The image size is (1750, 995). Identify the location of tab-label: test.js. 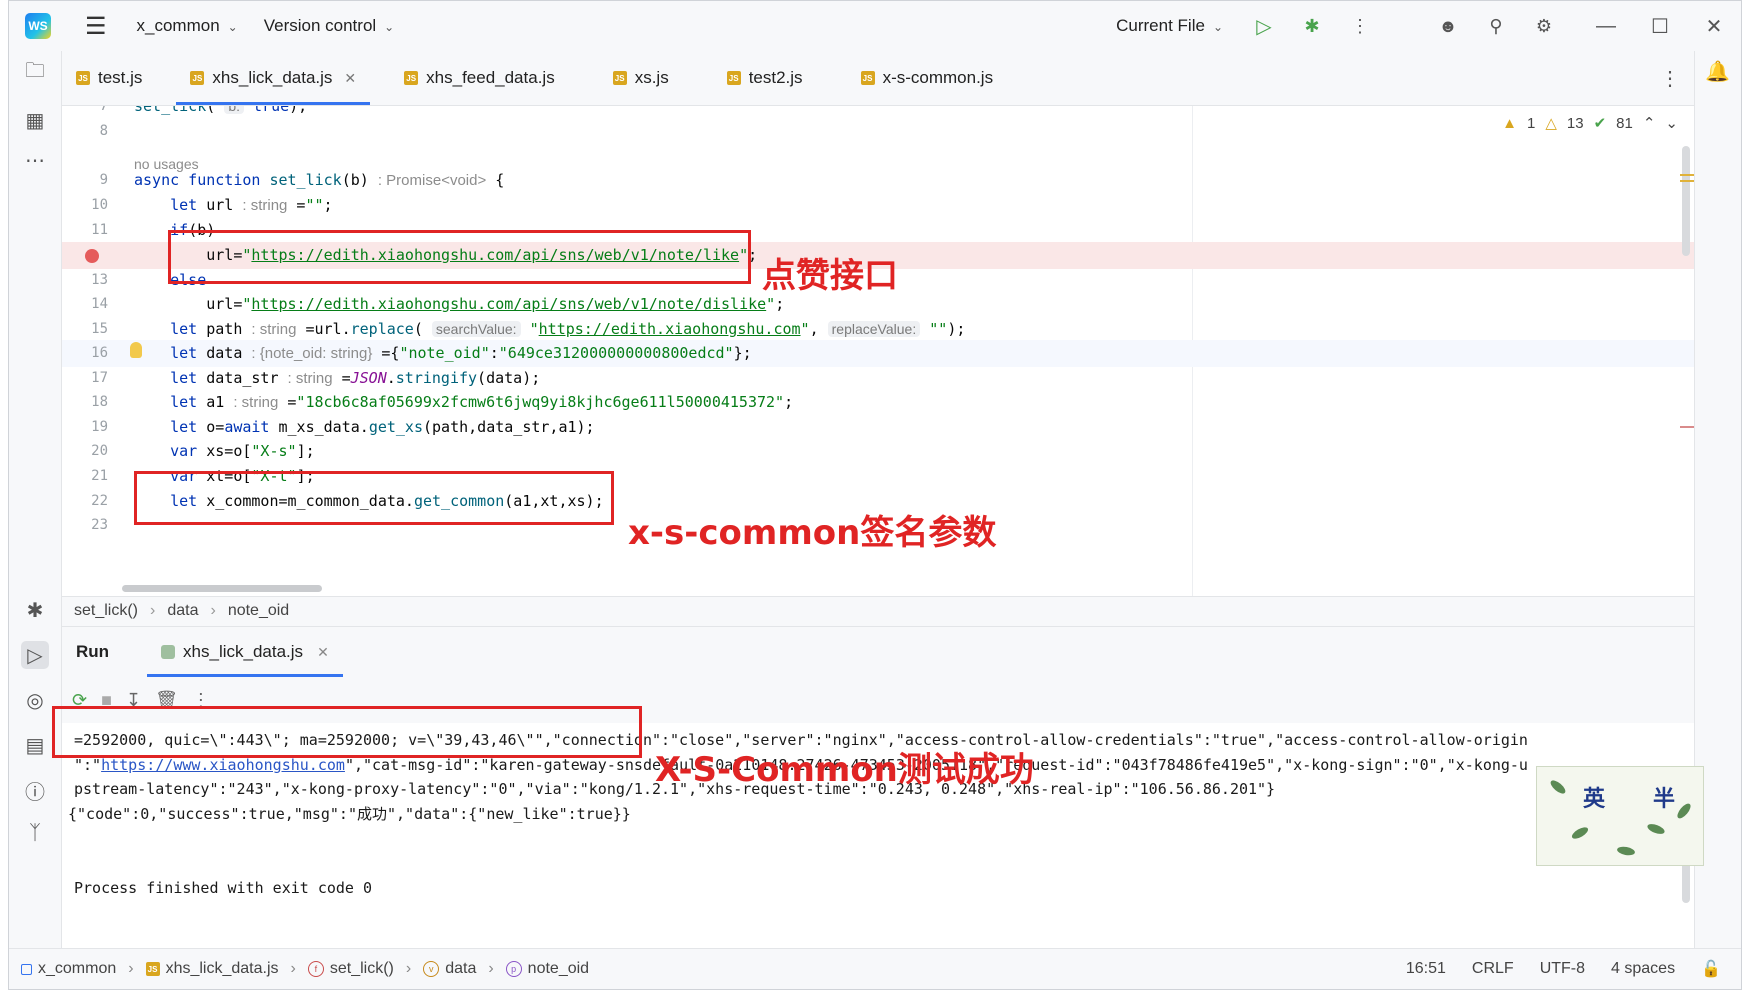
(120, 77).